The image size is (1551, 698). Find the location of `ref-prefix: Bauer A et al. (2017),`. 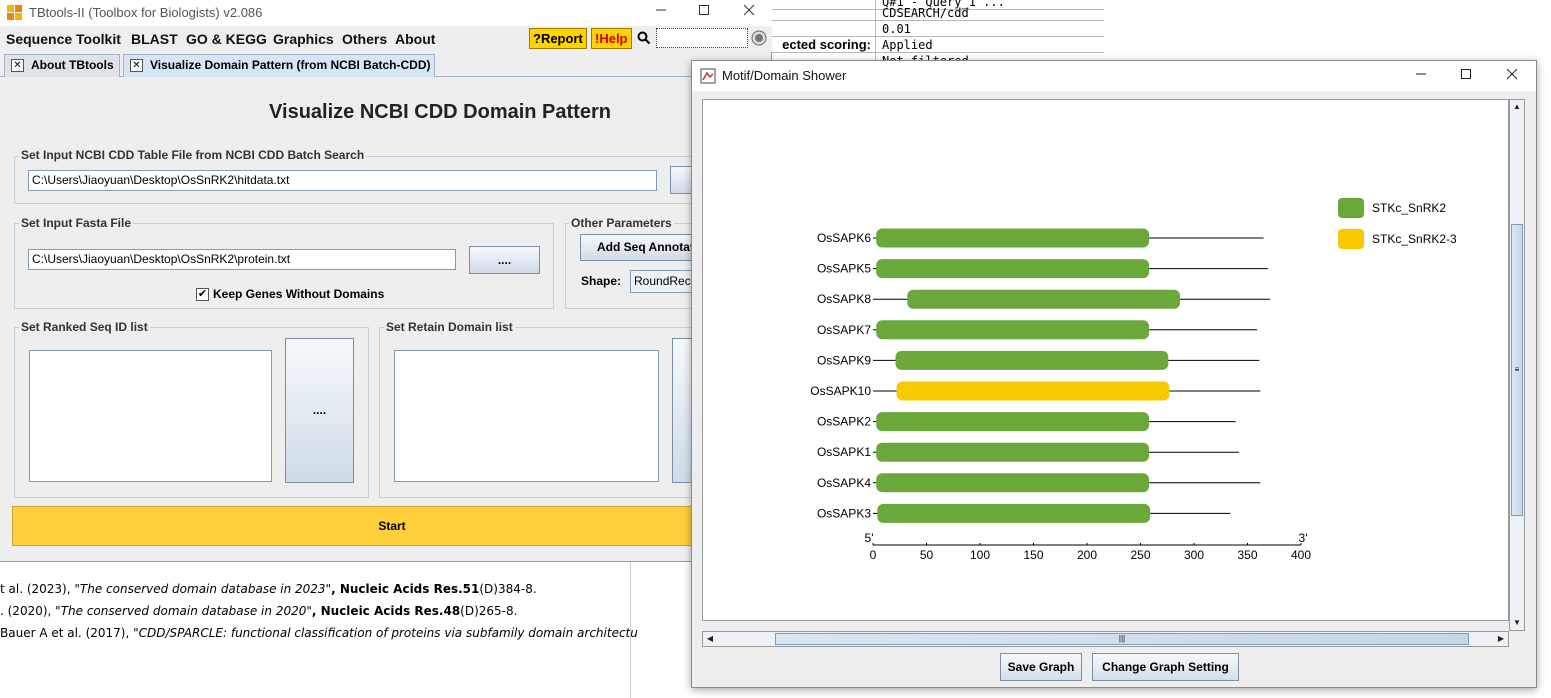

ref-prefix: Bauer A et al. (2017), is located at coordinates (67, 633).